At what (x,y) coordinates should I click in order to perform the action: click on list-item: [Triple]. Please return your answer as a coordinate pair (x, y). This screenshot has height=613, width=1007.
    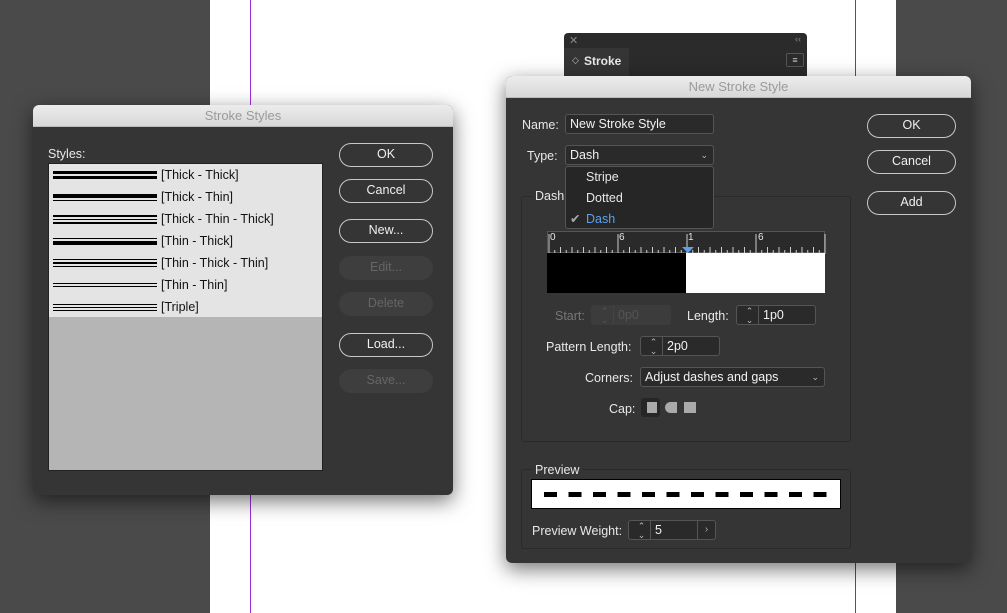
    Looking at the image, I should click on (185, 307).